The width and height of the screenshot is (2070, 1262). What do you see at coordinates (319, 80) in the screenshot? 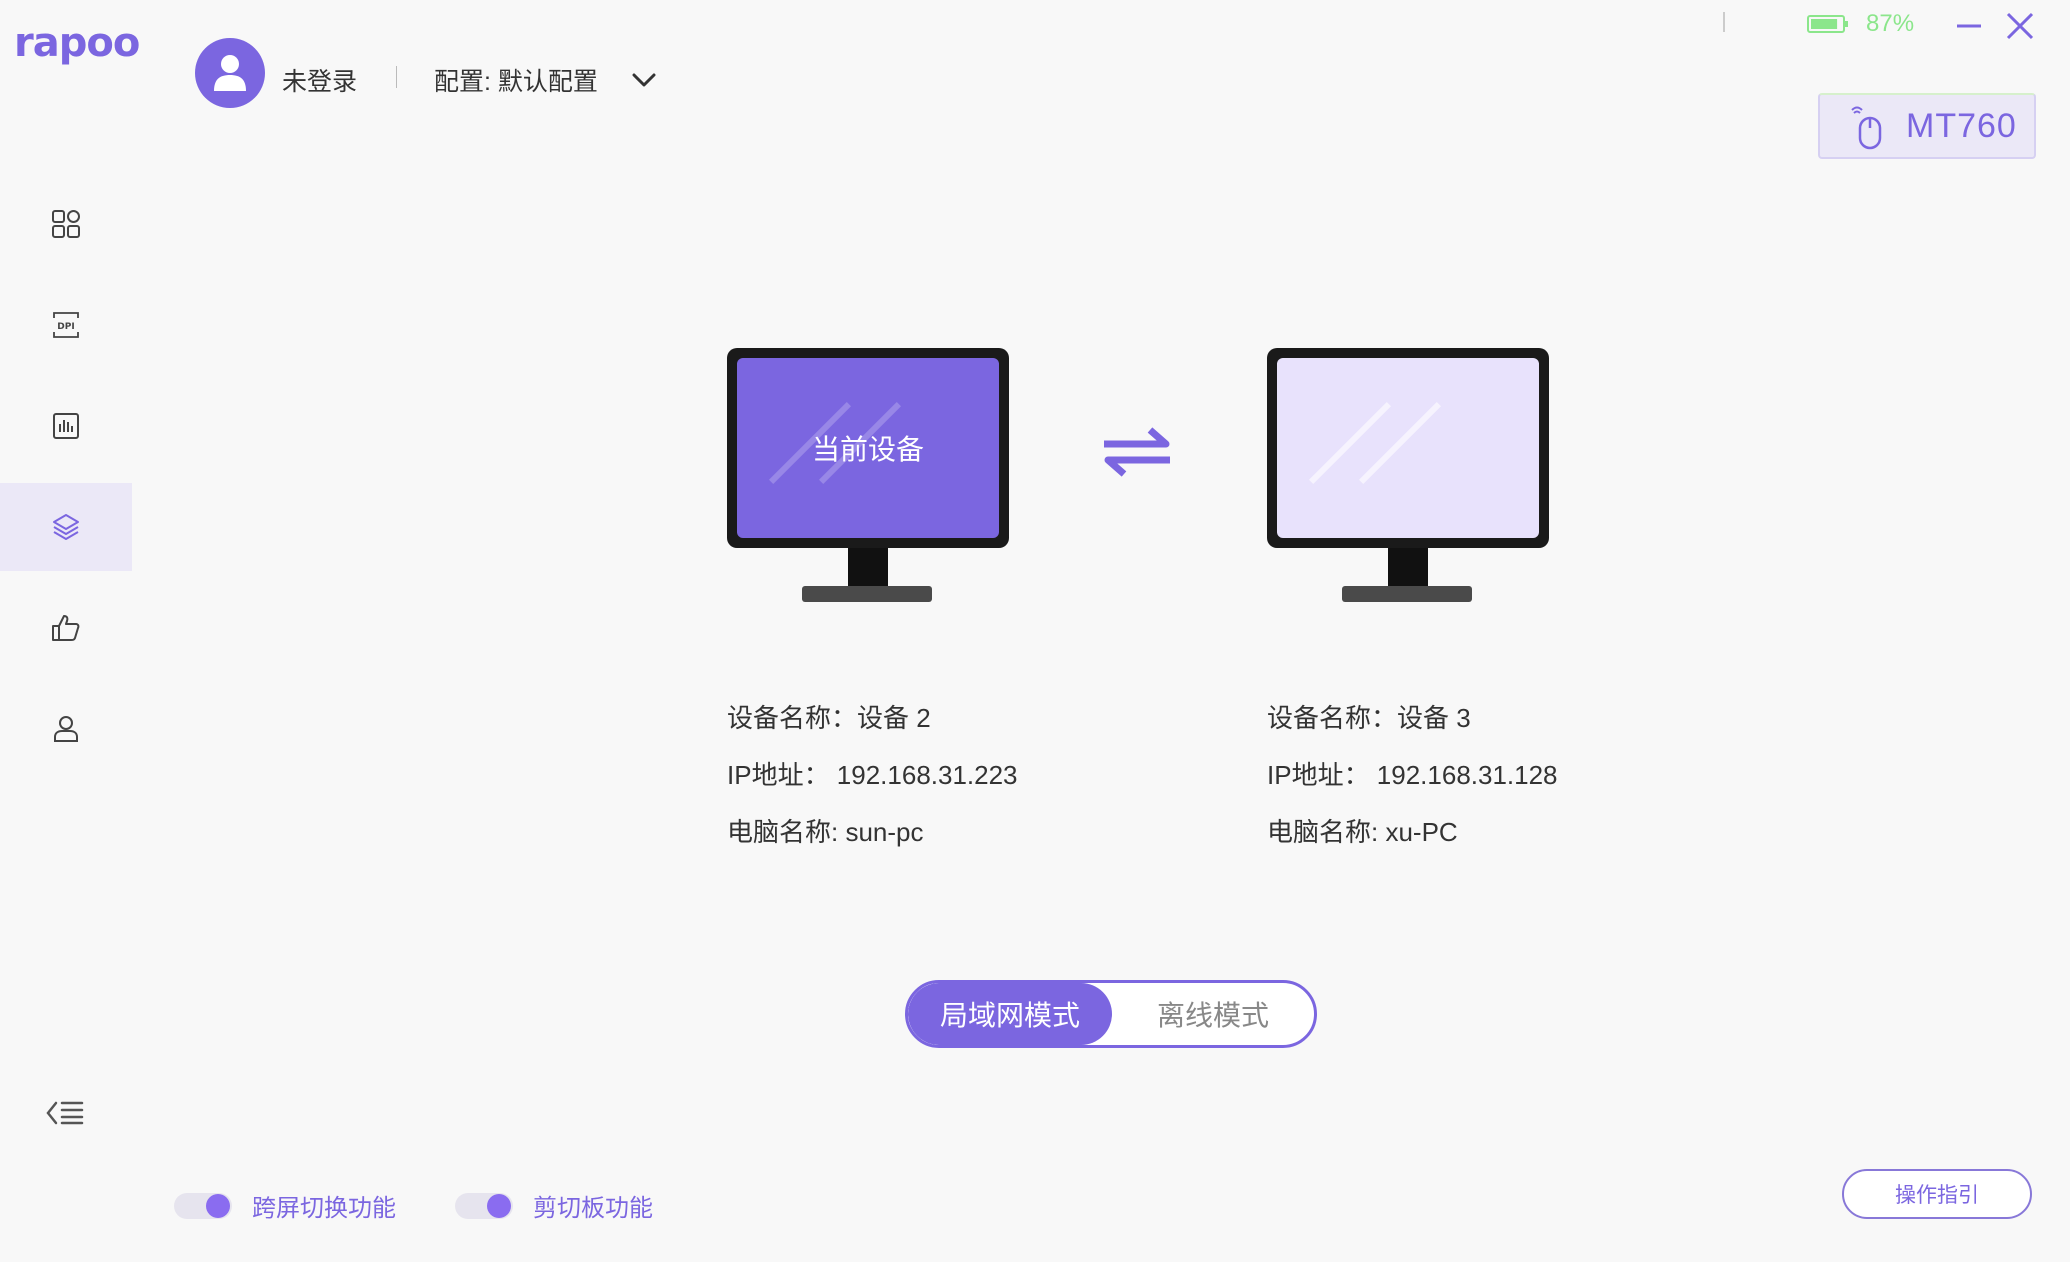
I see `login-status: 未登录` at bounding box center [319, 80].